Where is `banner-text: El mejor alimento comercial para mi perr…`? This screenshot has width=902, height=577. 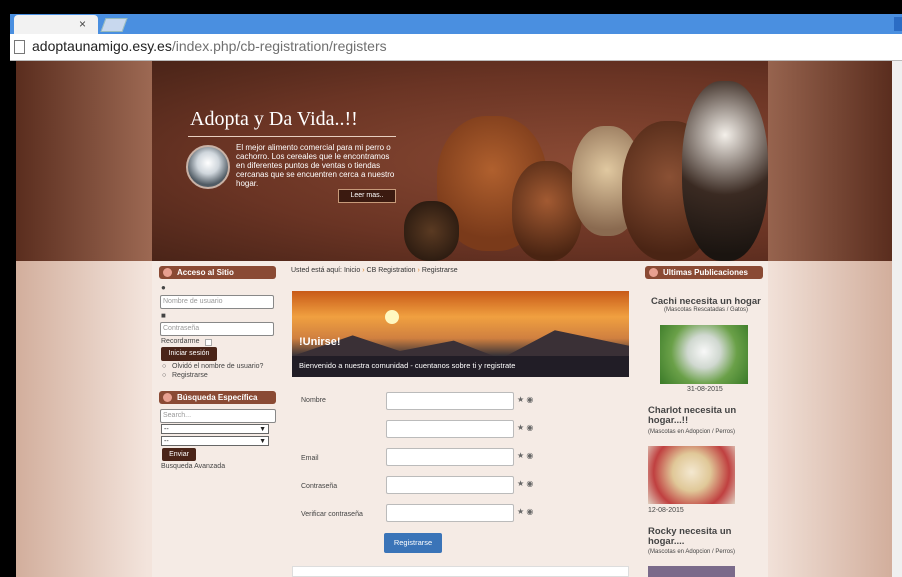 banner-text: El mejor alimento comercial para mi perr… is located at coordinates (315, 165).